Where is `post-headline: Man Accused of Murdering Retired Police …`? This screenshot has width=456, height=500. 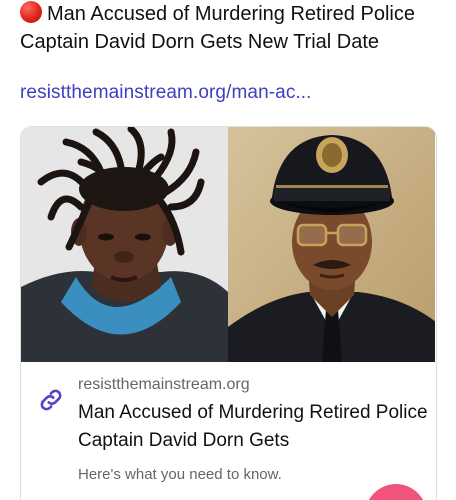 post-headline: Man Accused of Murdering Retired Police … is located at coordinates (232, 28).